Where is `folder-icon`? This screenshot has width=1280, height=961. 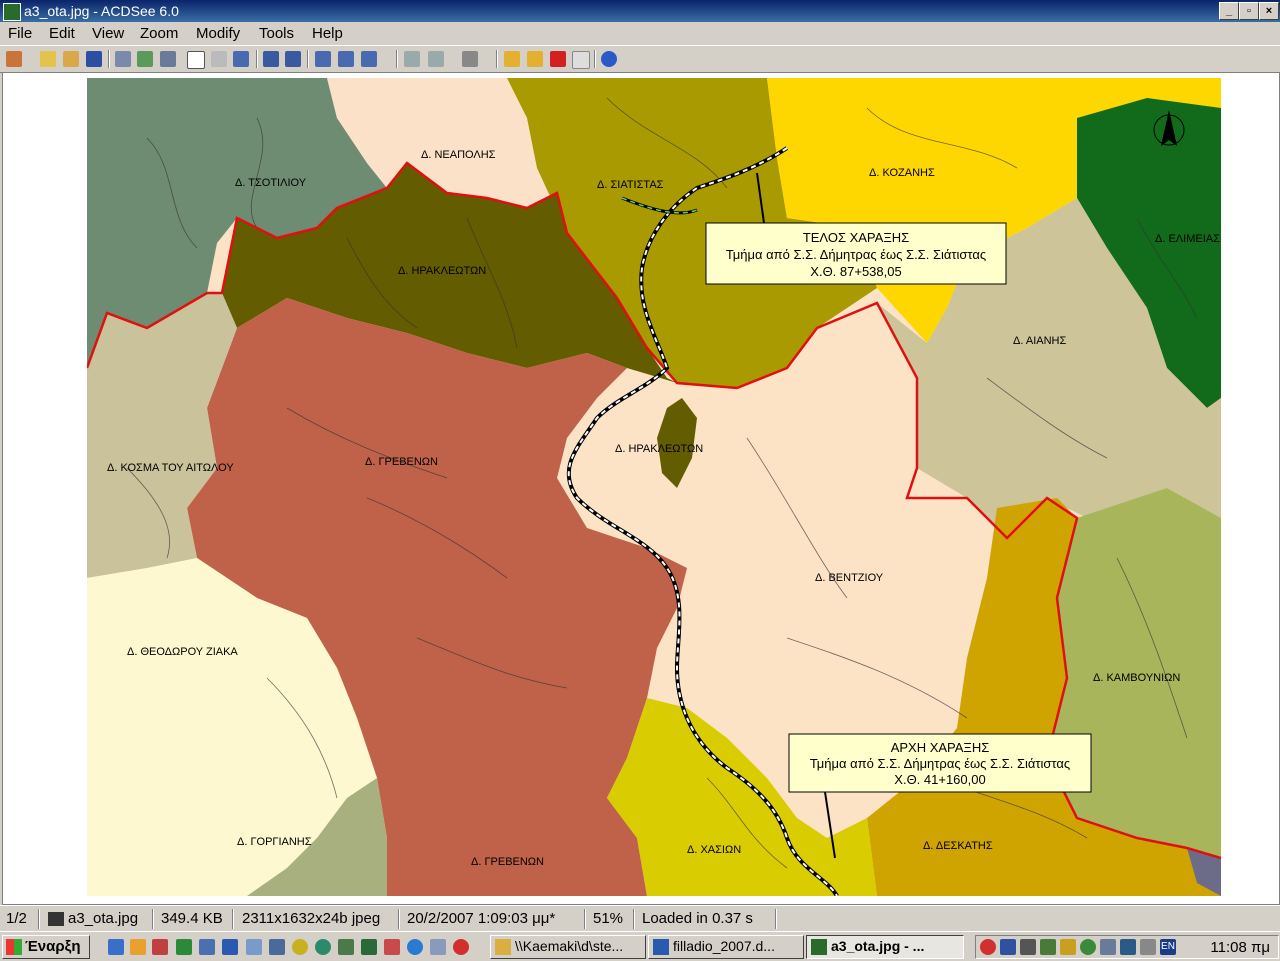
folder-icon is located at coordinates (503, 947).